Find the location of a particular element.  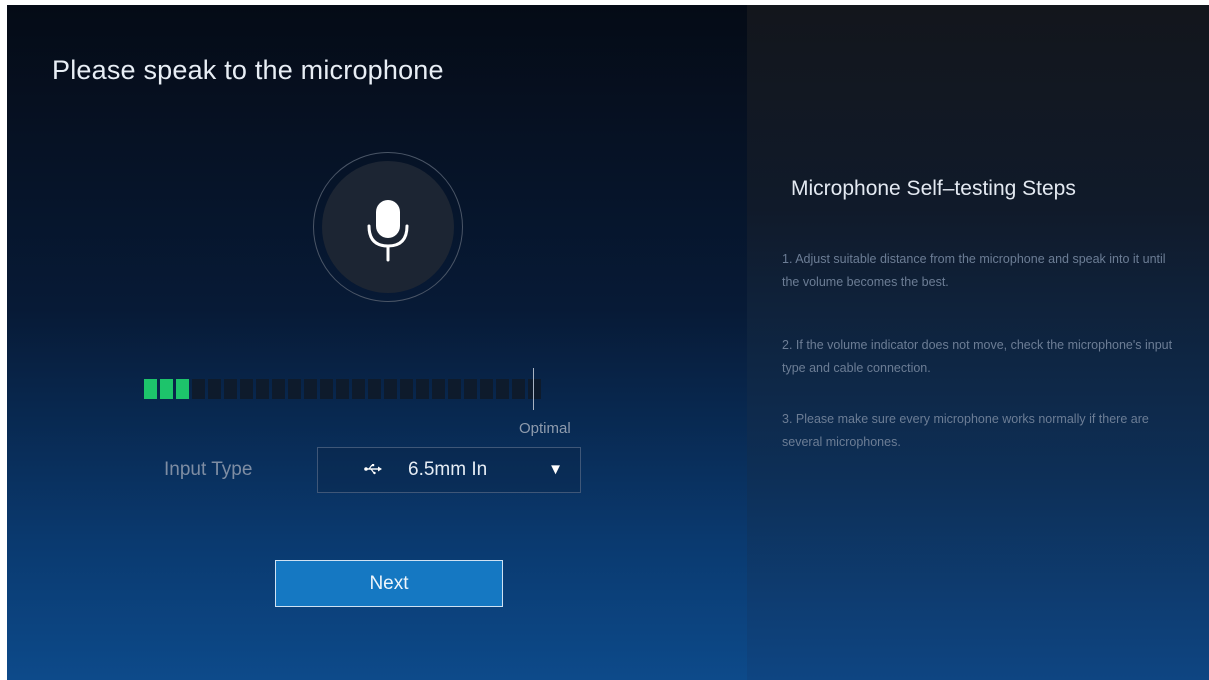

microphone-icon is located at coordinates (388, 231).